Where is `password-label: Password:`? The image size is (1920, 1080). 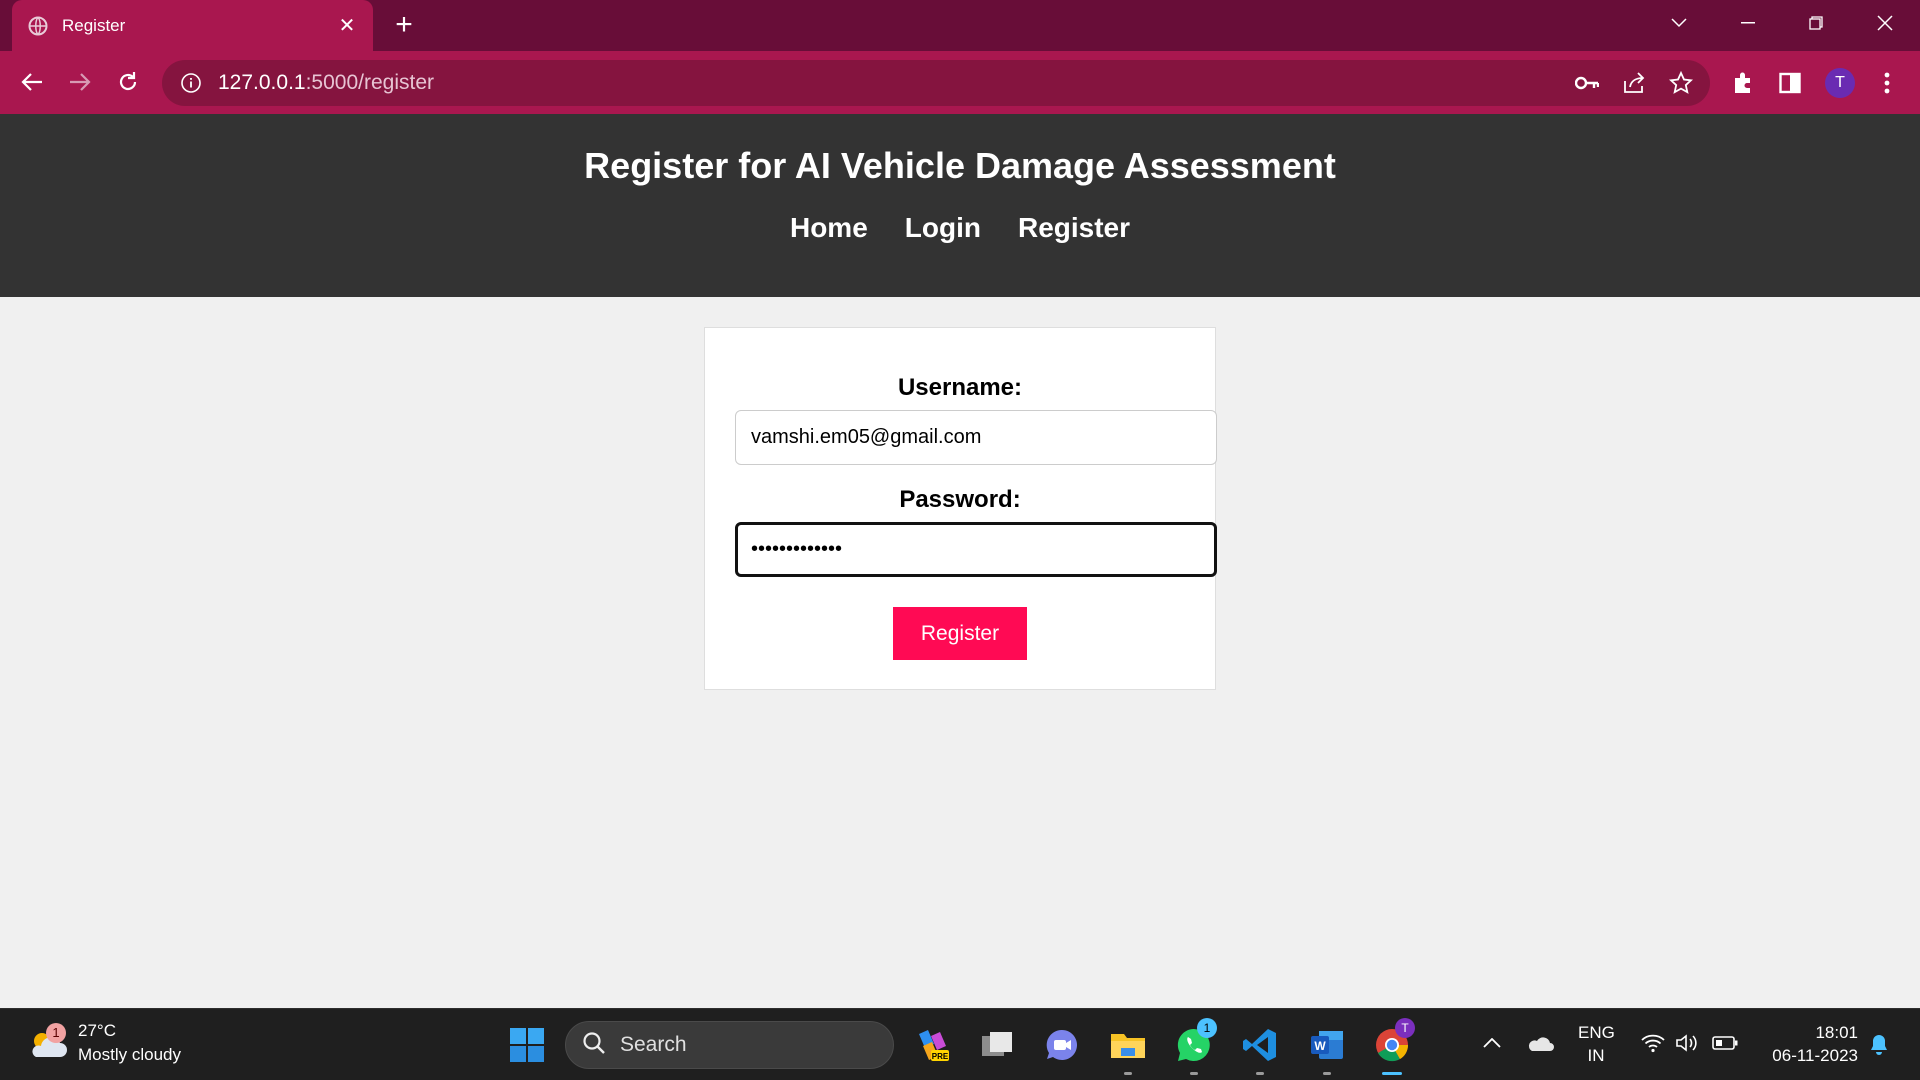
password-label: Password: is located at coordinates (960, 499).